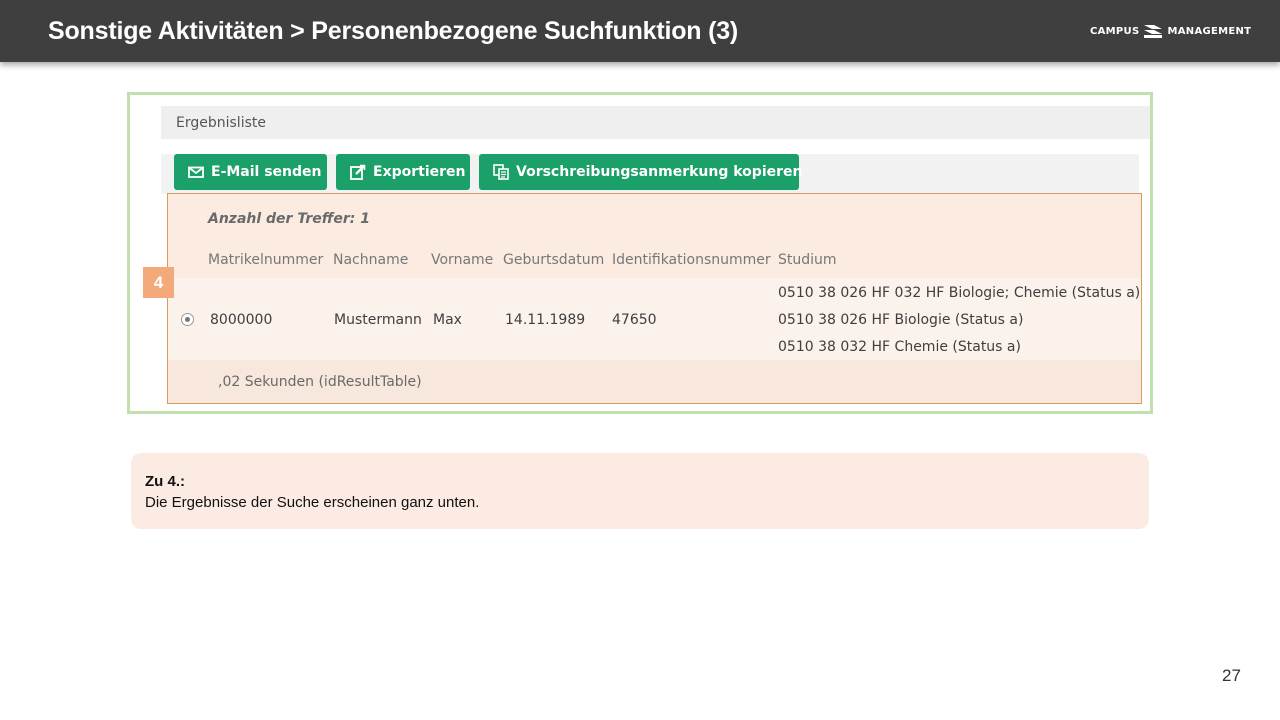 This screenshot has height=720, width=1280. I want to click on cell-nachname: Mustermann, so click(378, 320).